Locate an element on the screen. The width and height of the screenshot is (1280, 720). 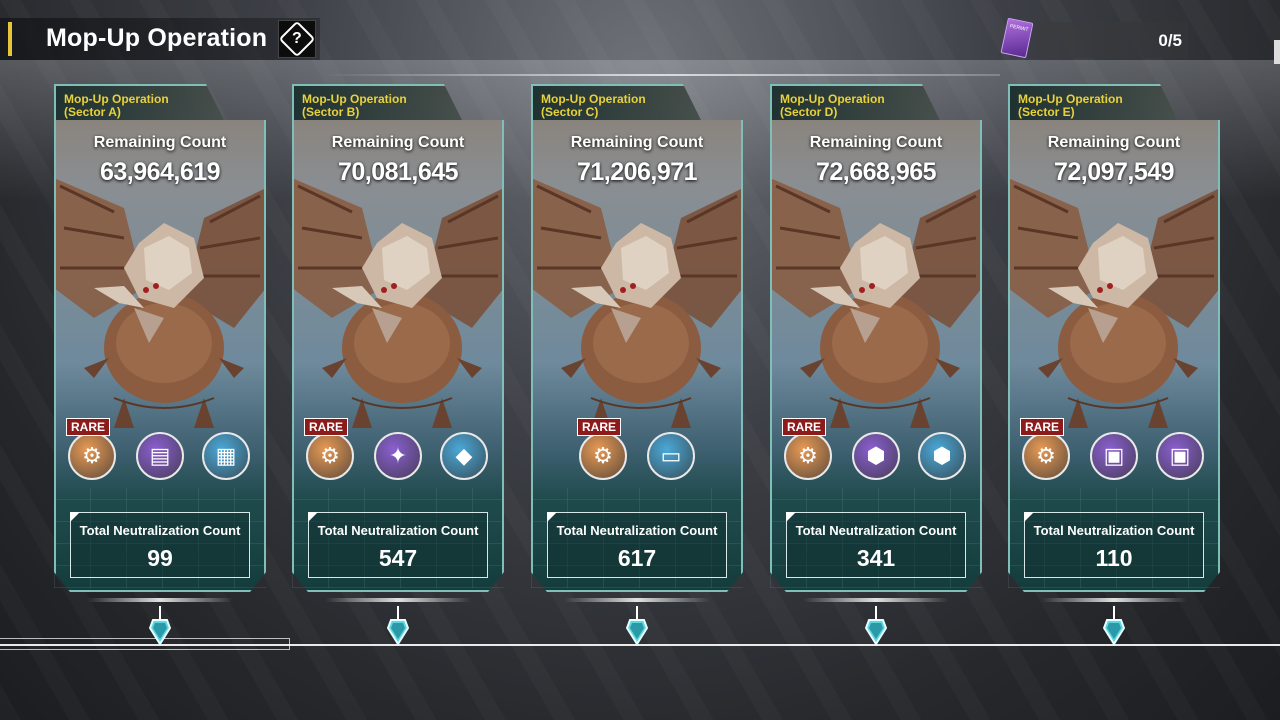
page-title: Mop-Up Operation is located at coordinates (157, 38).